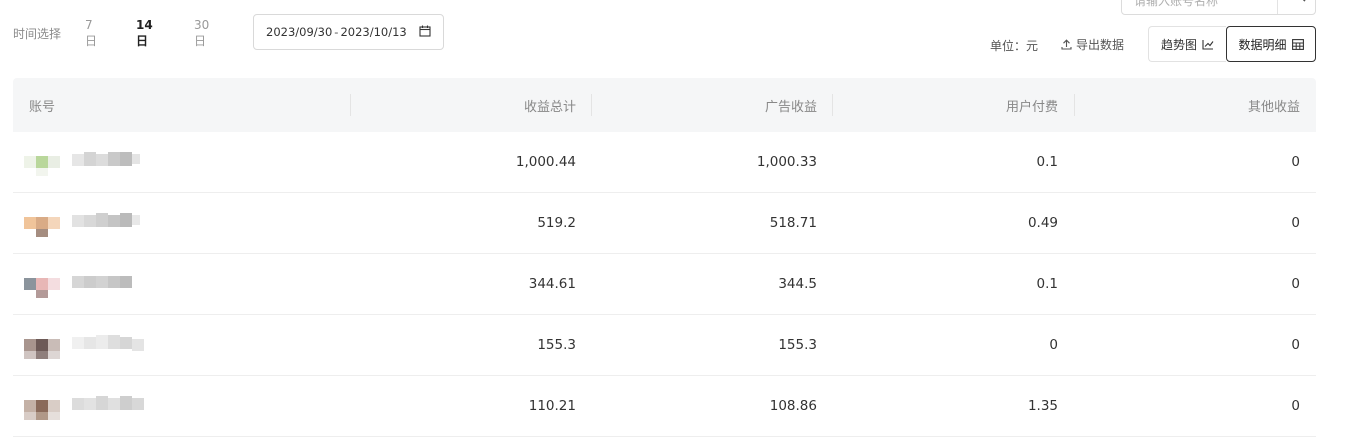 The width and height of the screenshot is (1361, 445). What do you see at coordinates (373, 32) in the screenshot?
I see `date-end: 2023/10/13` at bounding box center [373, 32].